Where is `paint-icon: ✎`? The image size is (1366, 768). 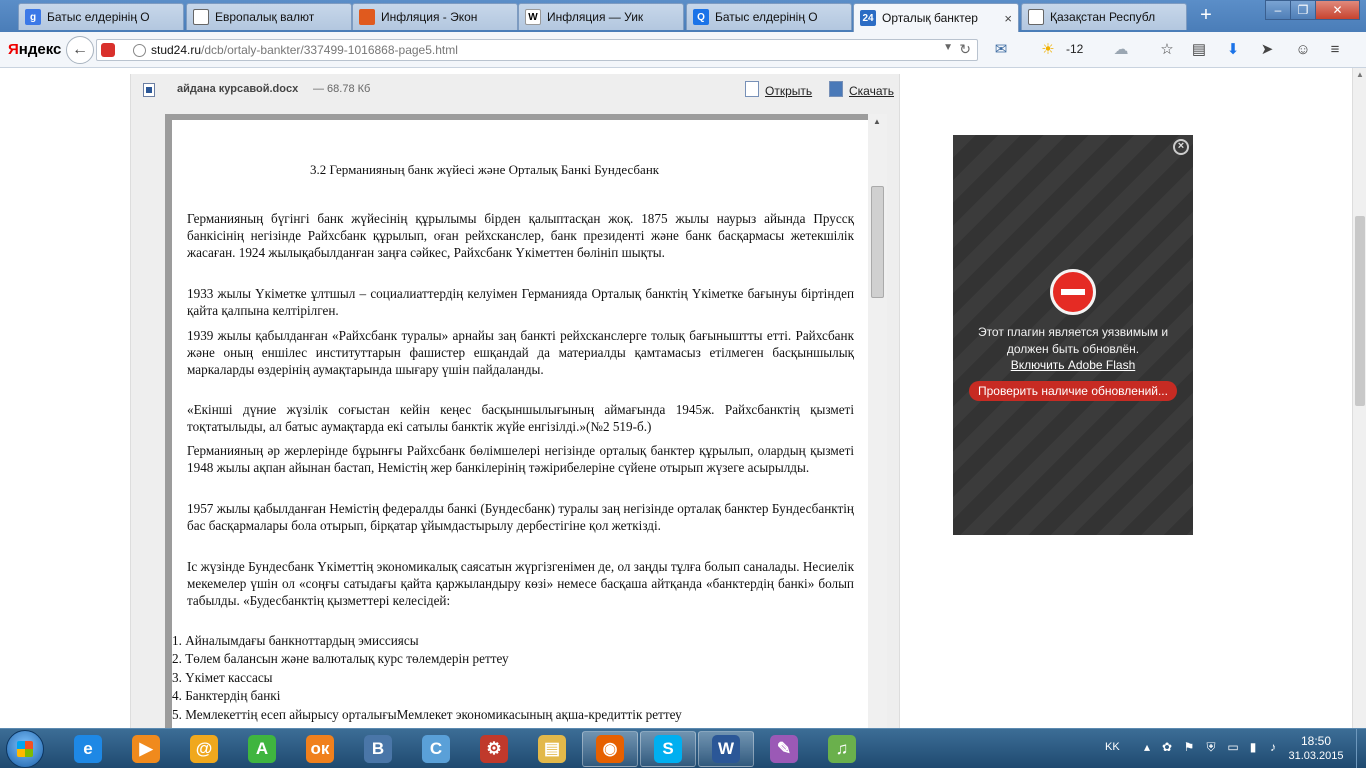 paint-icon: ✎ is located at coordinates (784, 749).